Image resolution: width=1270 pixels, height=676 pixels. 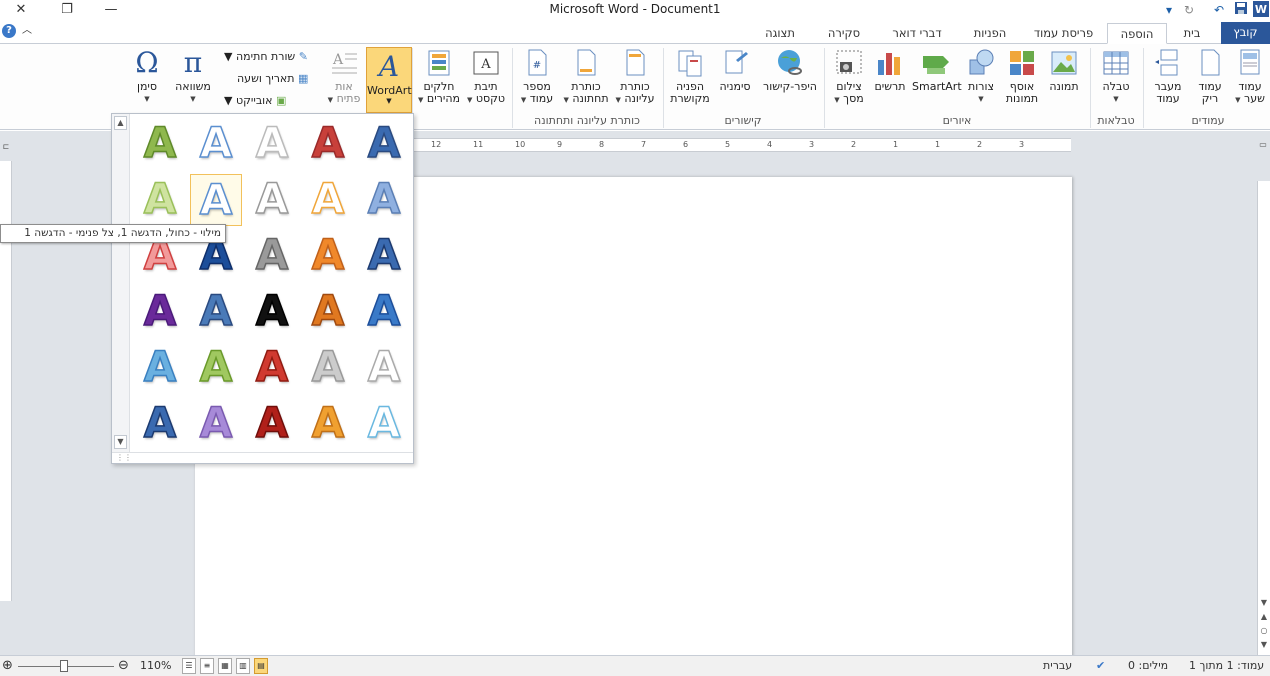 What do you see at coordinates (1116, 120) in the screenshot?
I see `group-label-tables: טבלאות` at bounding box center [1116, 120].